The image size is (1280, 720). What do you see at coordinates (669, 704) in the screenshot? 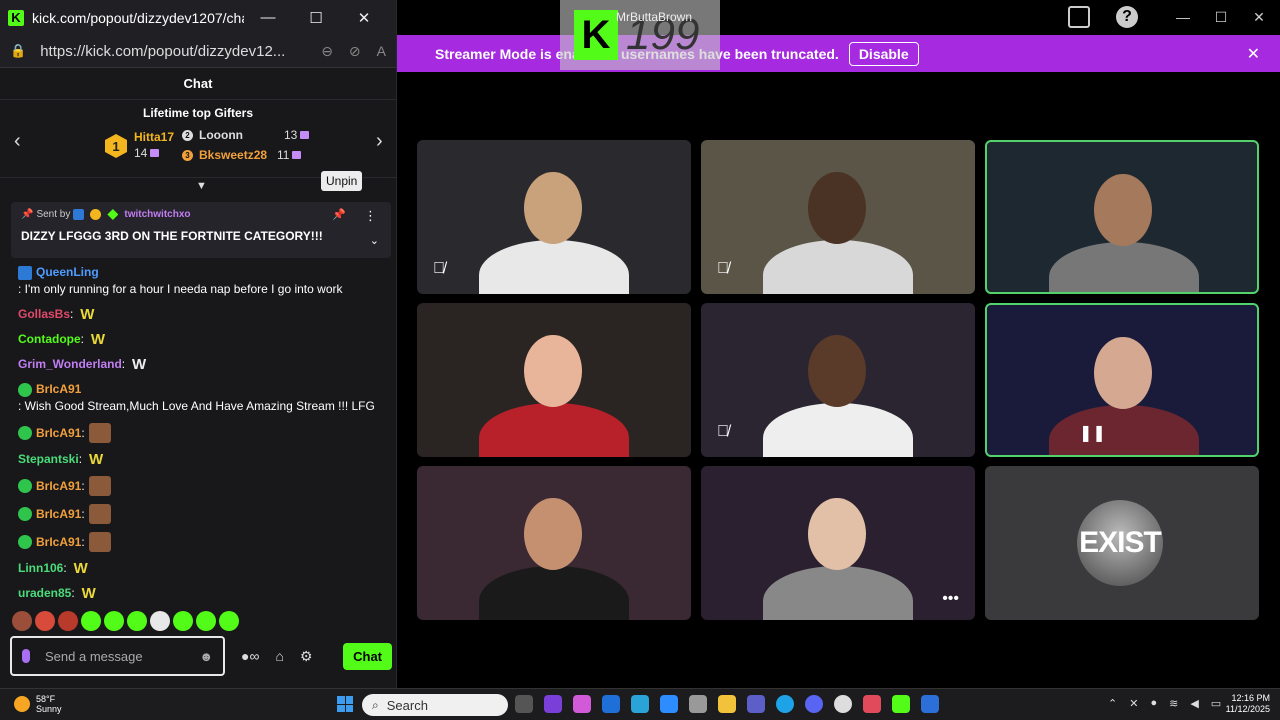
I see `zoom-app-icon` at bounding box center [669, 704].